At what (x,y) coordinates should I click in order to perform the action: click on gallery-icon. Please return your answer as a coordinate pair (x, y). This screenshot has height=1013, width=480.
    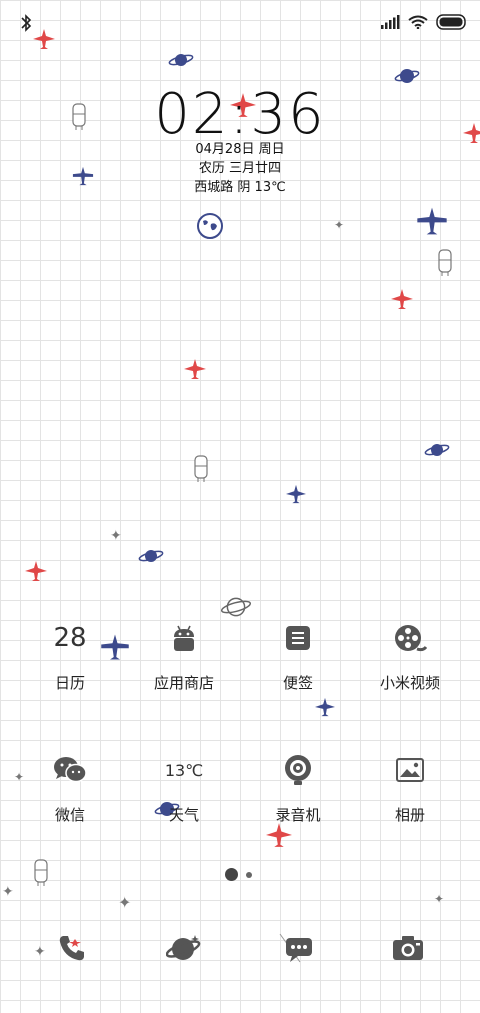
    Looking at the image, I should click on (410, 770).